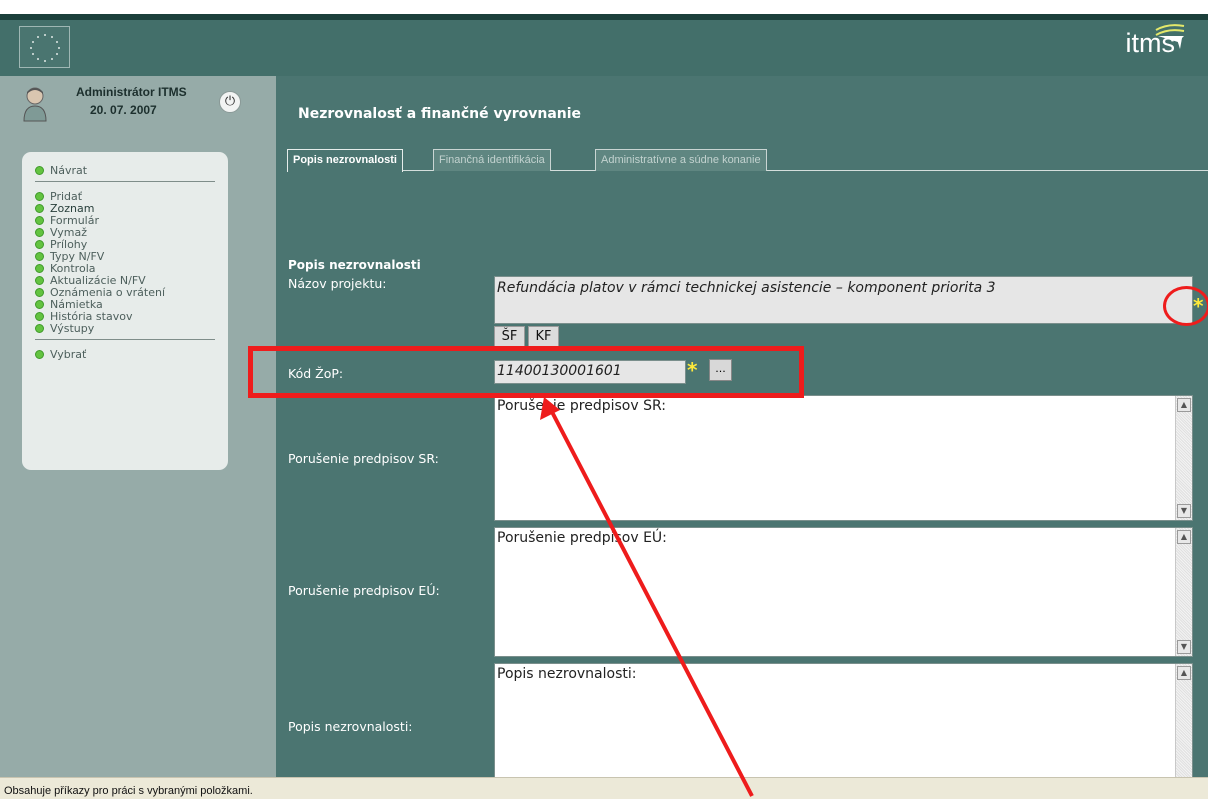 The height and width of the screenshot is (799, 1208). What do you see at coordinates (681, 160) in the screenshot?
I see `tab-administrativne-konanie: Administratívne a súdne konanie` at bounding box center [681, 160].